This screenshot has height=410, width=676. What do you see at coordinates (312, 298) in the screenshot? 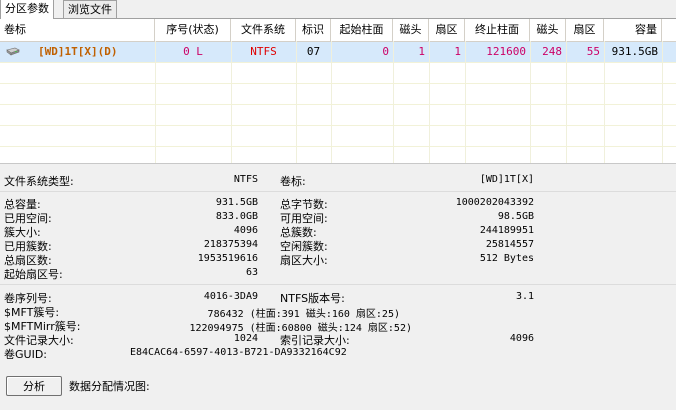
I see `ntfs-version-label: NTFS版本号:` at bounding box center [312, 298].